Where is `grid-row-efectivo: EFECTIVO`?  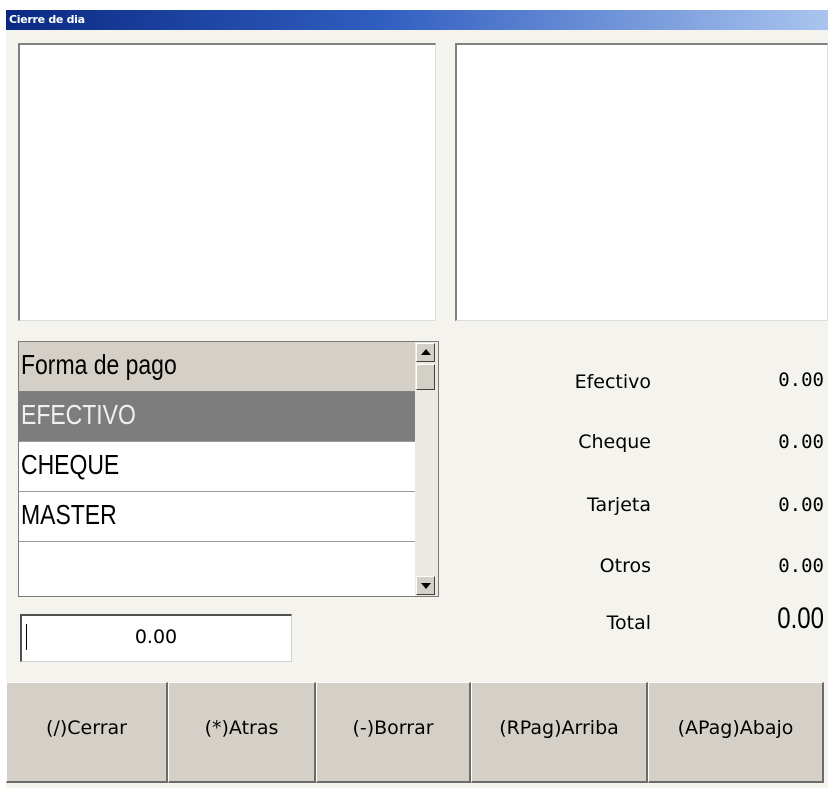 grid-row-efectivo: EFECTIVO is located at coordinates (217, 417).